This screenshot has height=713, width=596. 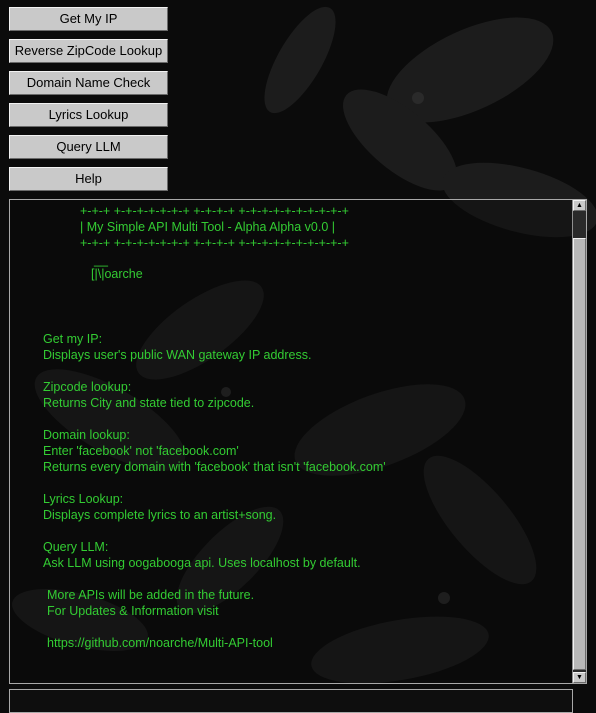 What do you see at coordinates (86, 435) in the screenshot?
I see `help-domain-title: Domain lookup:` at bounding box center [86, 435].